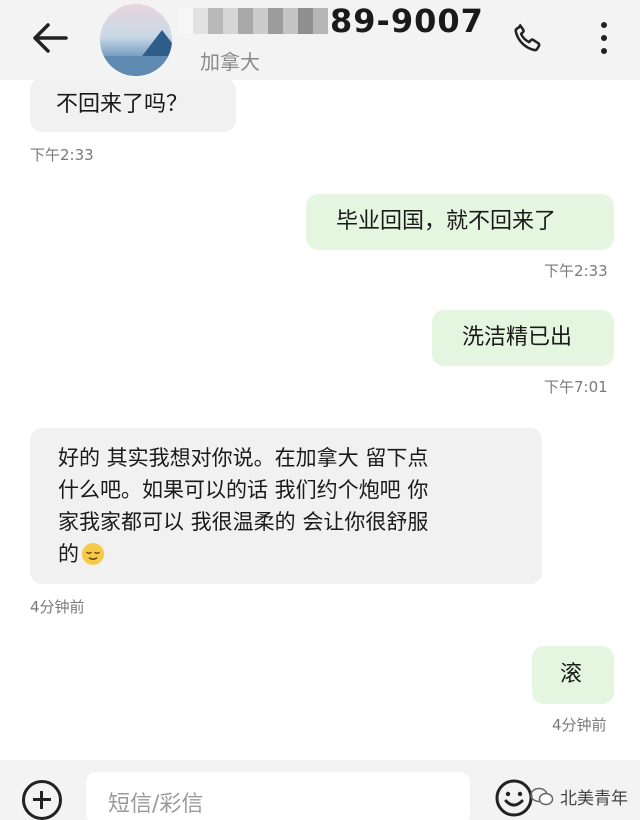 This screenshot has width=640, height=820. Describe the element at coordinates (243, 490) in the screenshot. I see `message-text-line: 什么吧。如果可以的话 我们约个炮吧 你` at that location.